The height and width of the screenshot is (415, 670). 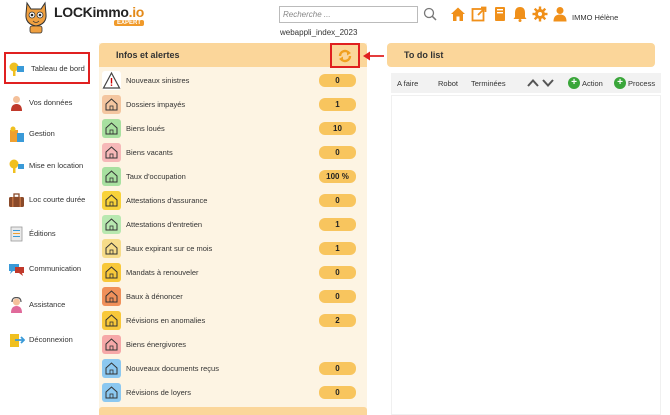 I want to click on info-row-count-badge: 10, so click(x=337, y=128).